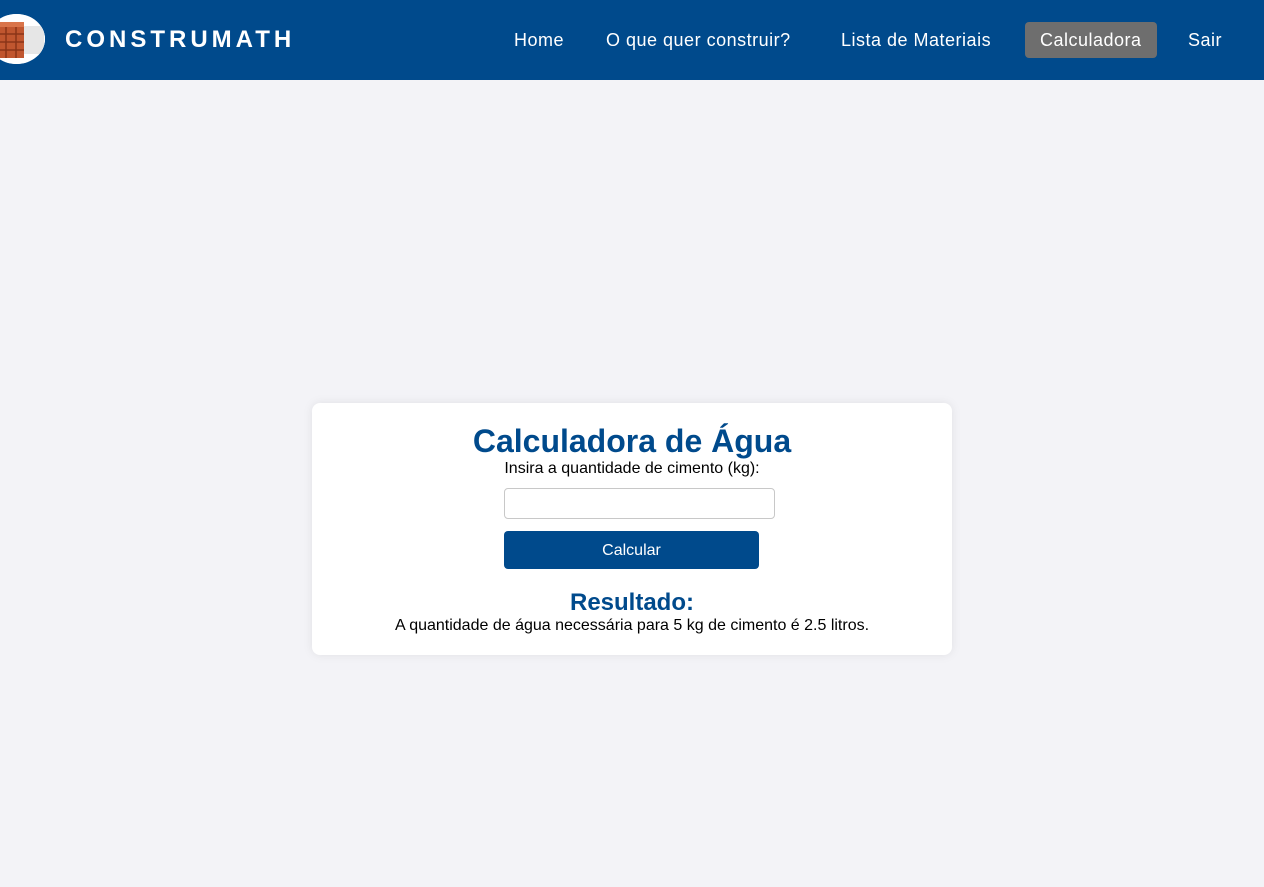  I want to click on page-title: Calculadora de Água, so click(632, 441).